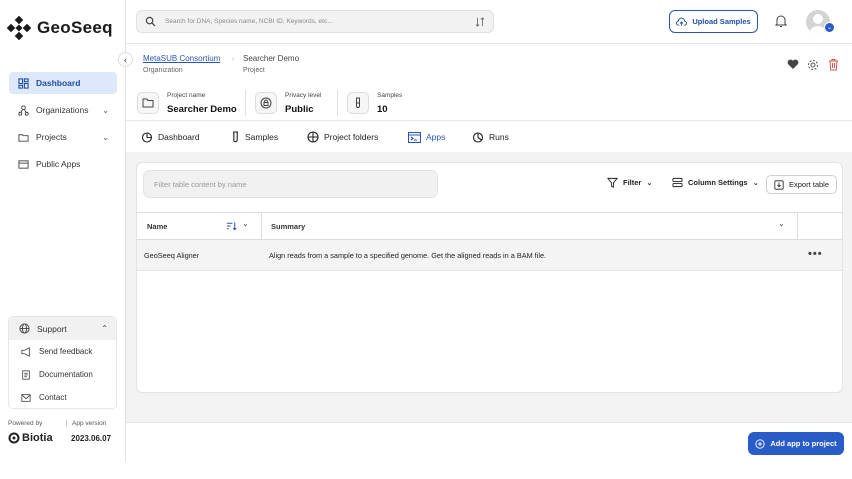 This screenshot has width=852, height=479. I want to click on upload-samples-label: Upload Samples, so click(721, 21).